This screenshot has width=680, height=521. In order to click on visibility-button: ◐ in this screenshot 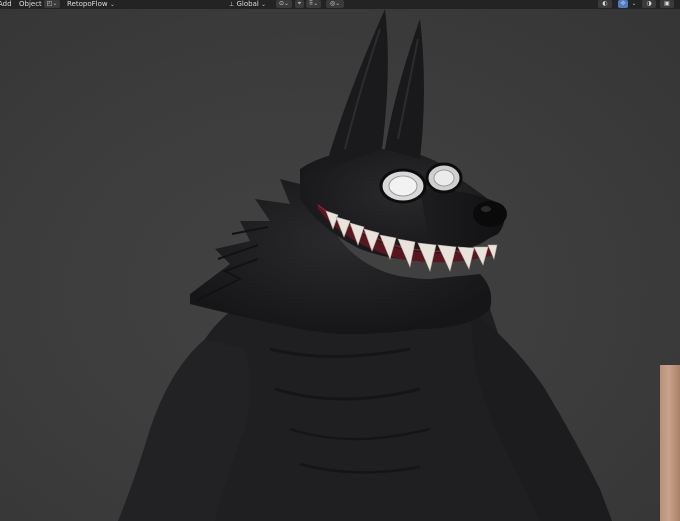, I will do `click(605, 4)`.